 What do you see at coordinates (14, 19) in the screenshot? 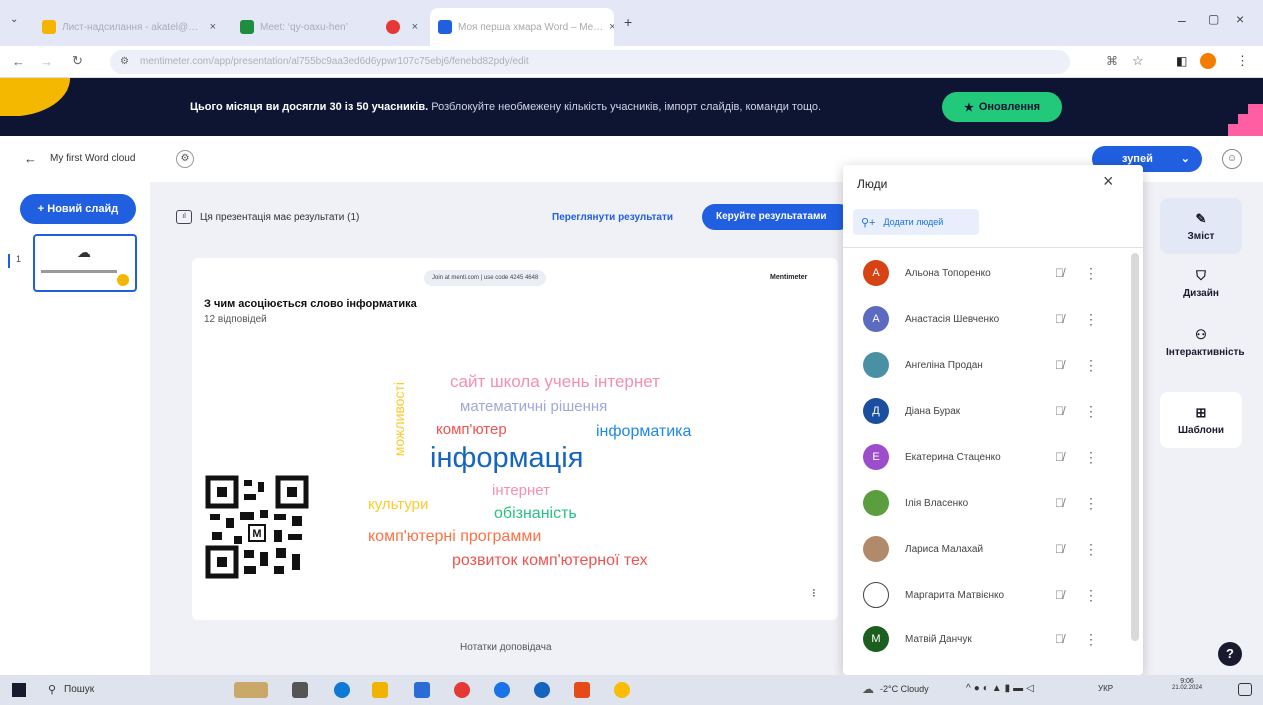
I see `tab-search-icon: ⌄` at bounding box center [14, 19].